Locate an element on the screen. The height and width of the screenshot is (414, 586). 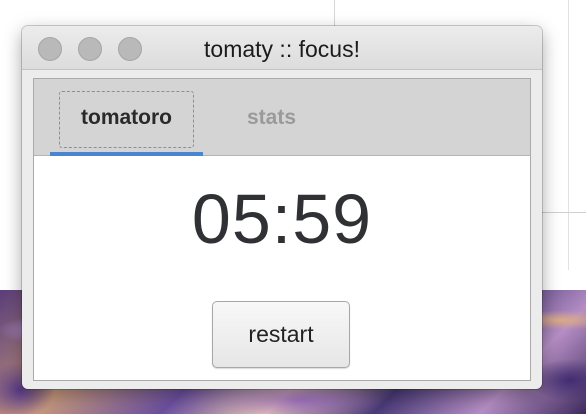
title-bar: tomaty :: focus! is located at coordinates (282, 48).